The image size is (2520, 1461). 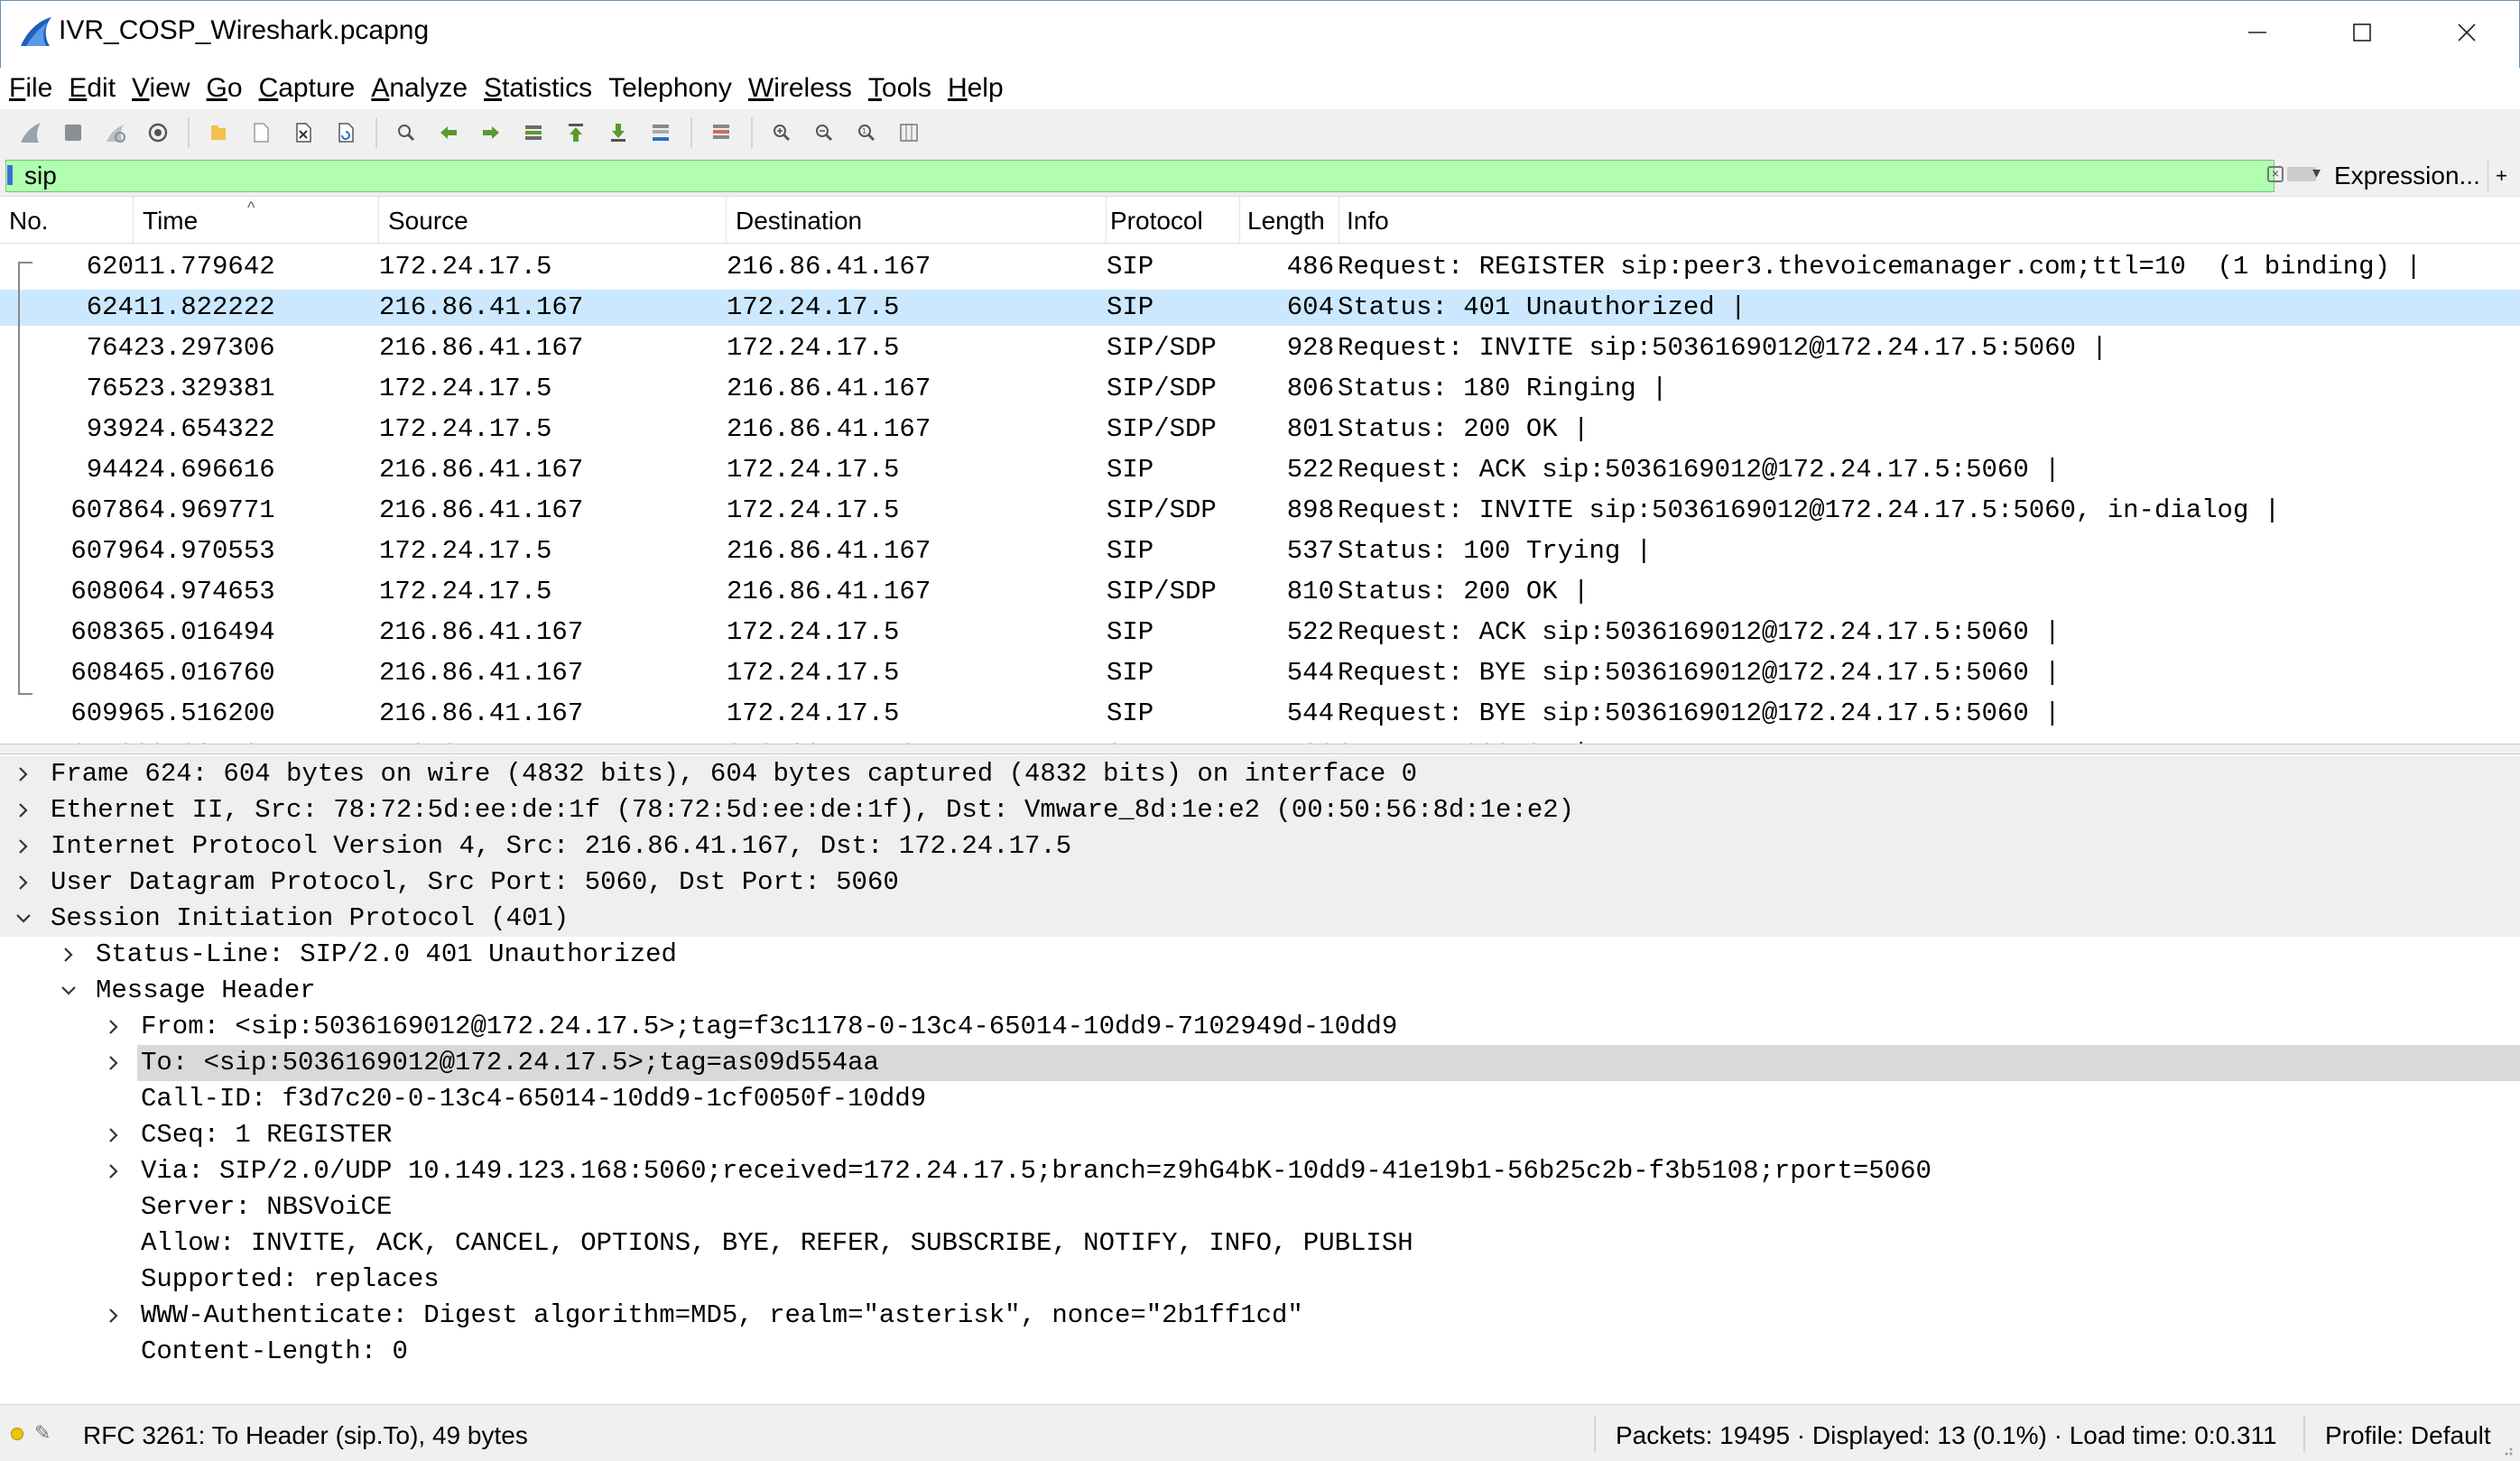 I want to click on menu-telephony: Telephony, so click(x=670, y=88).